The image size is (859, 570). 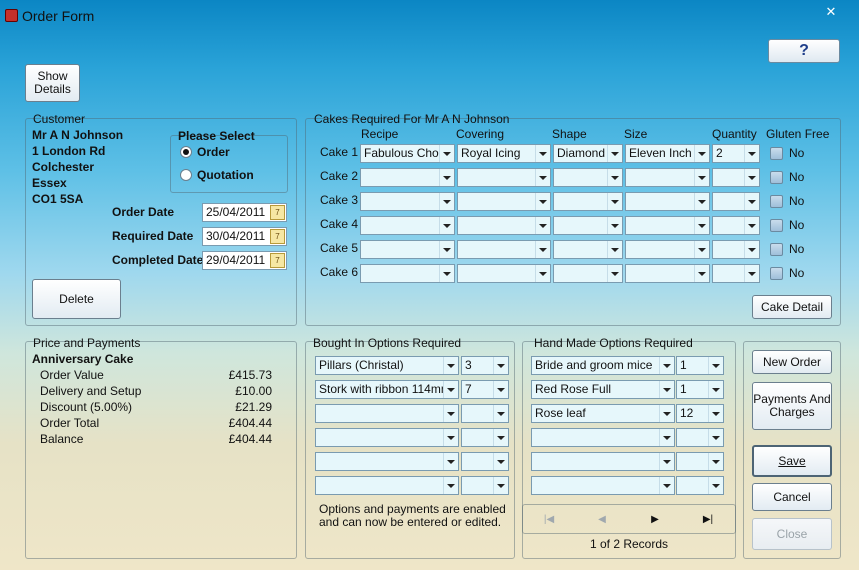 What do you see at coordinates (667, 153) in the screenshot?
I see `size-select: Eleven Inch` at bounding box center [667, 153].